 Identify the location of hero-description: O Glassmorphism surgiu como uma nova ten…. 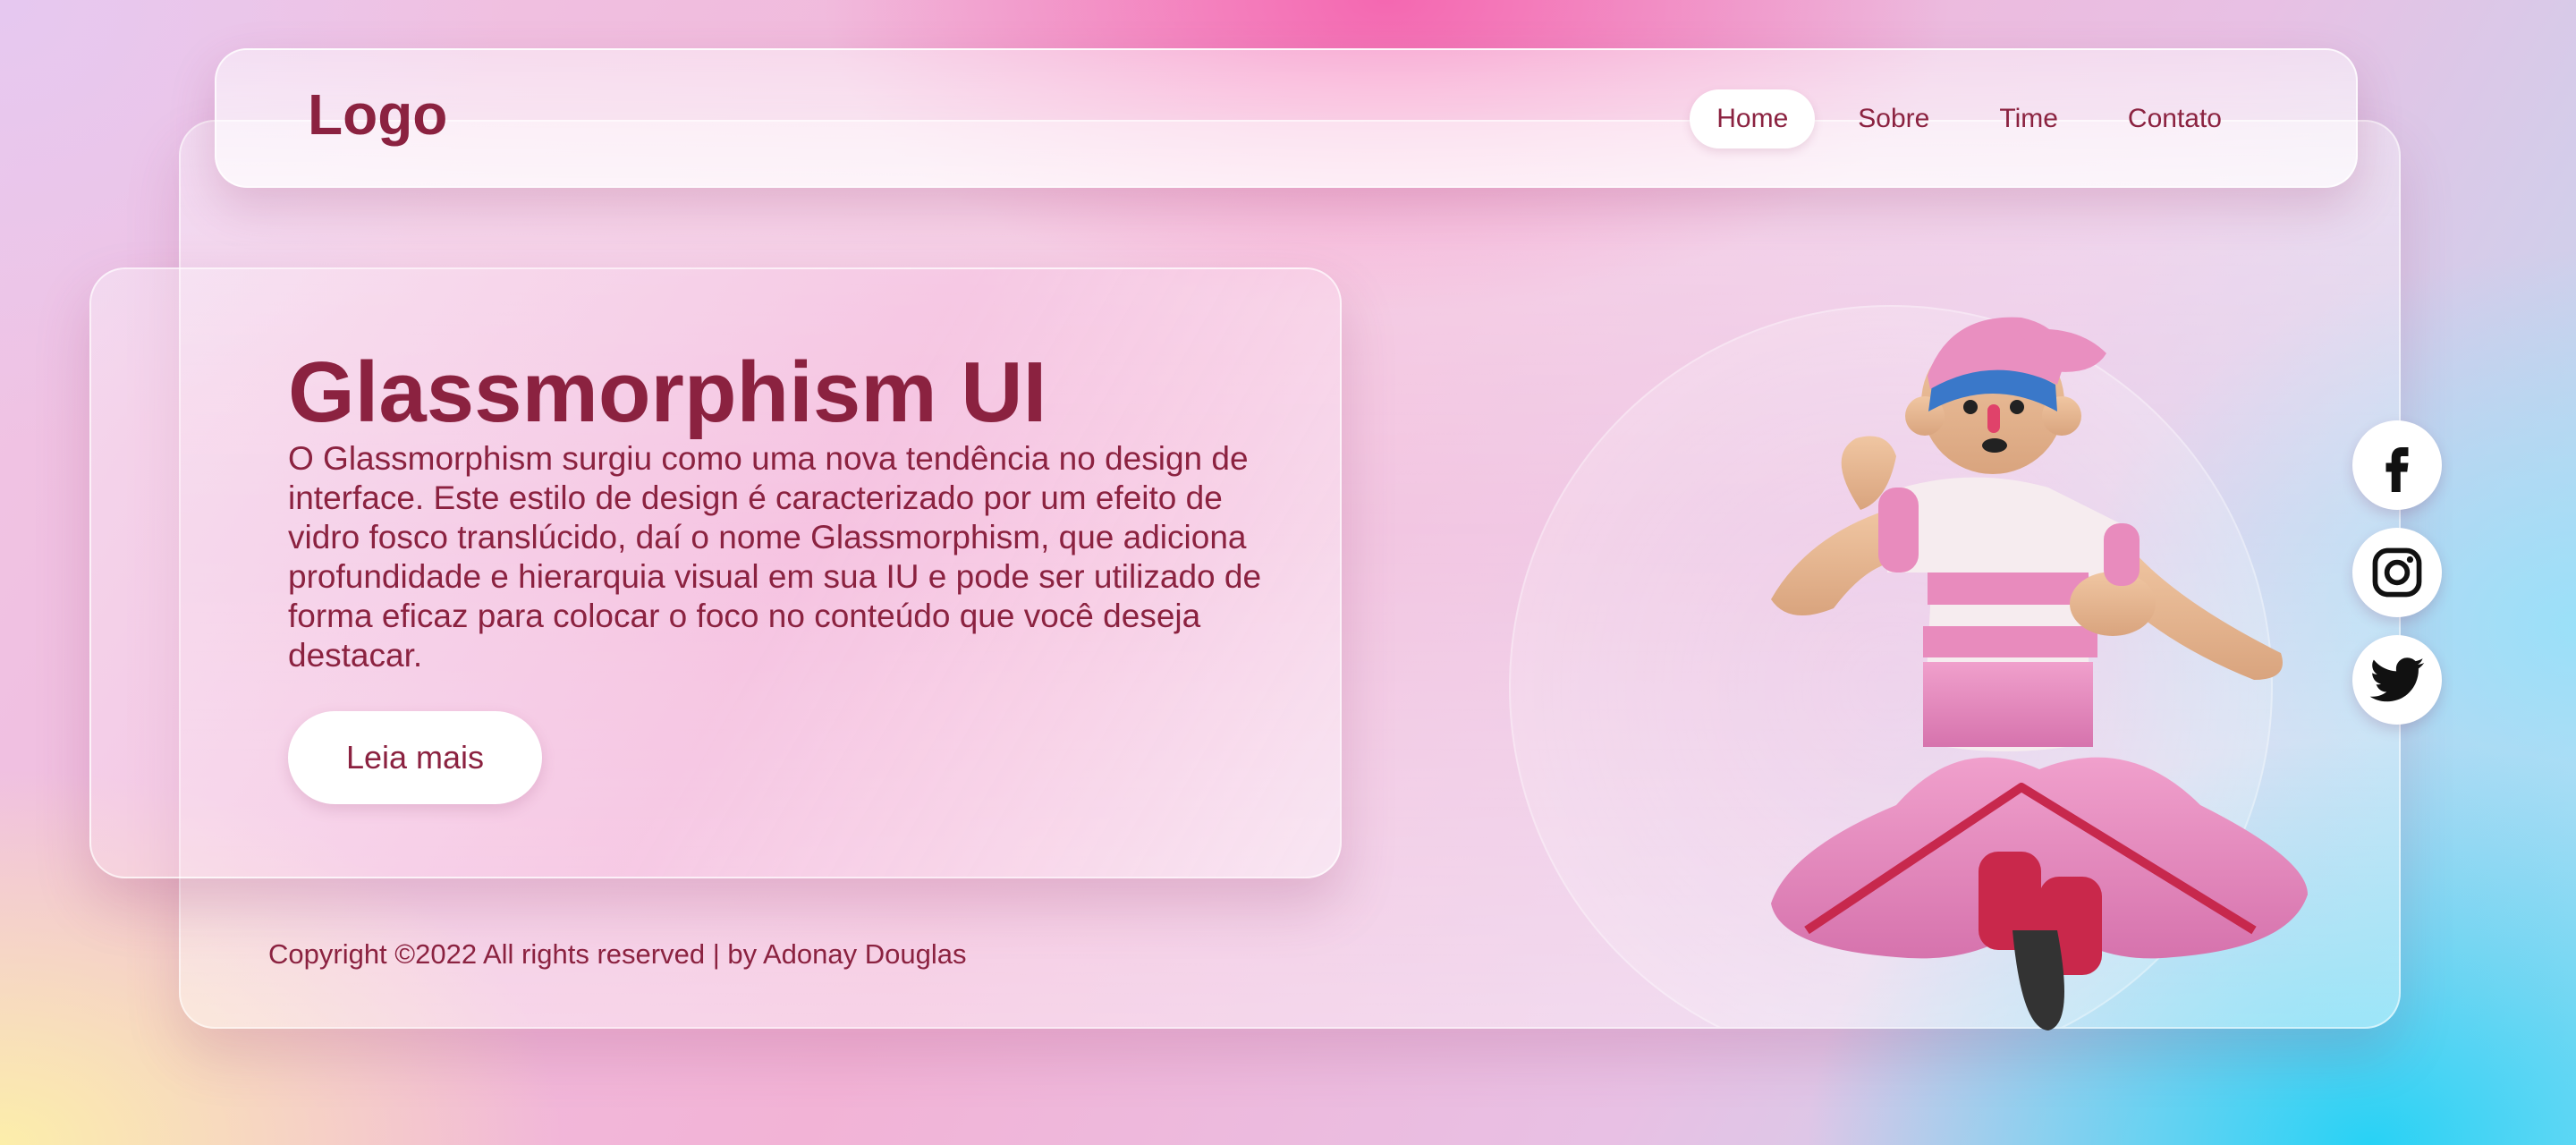
(775, 557).